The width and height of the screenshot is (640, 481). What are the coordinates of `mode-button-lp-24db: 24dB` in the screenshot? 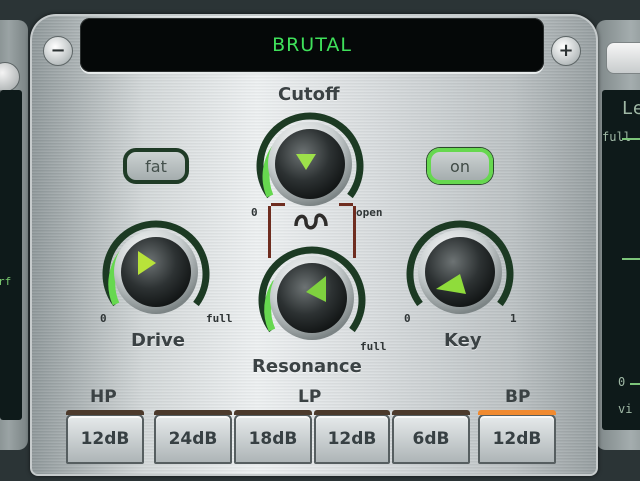 It's located at (193, 437).